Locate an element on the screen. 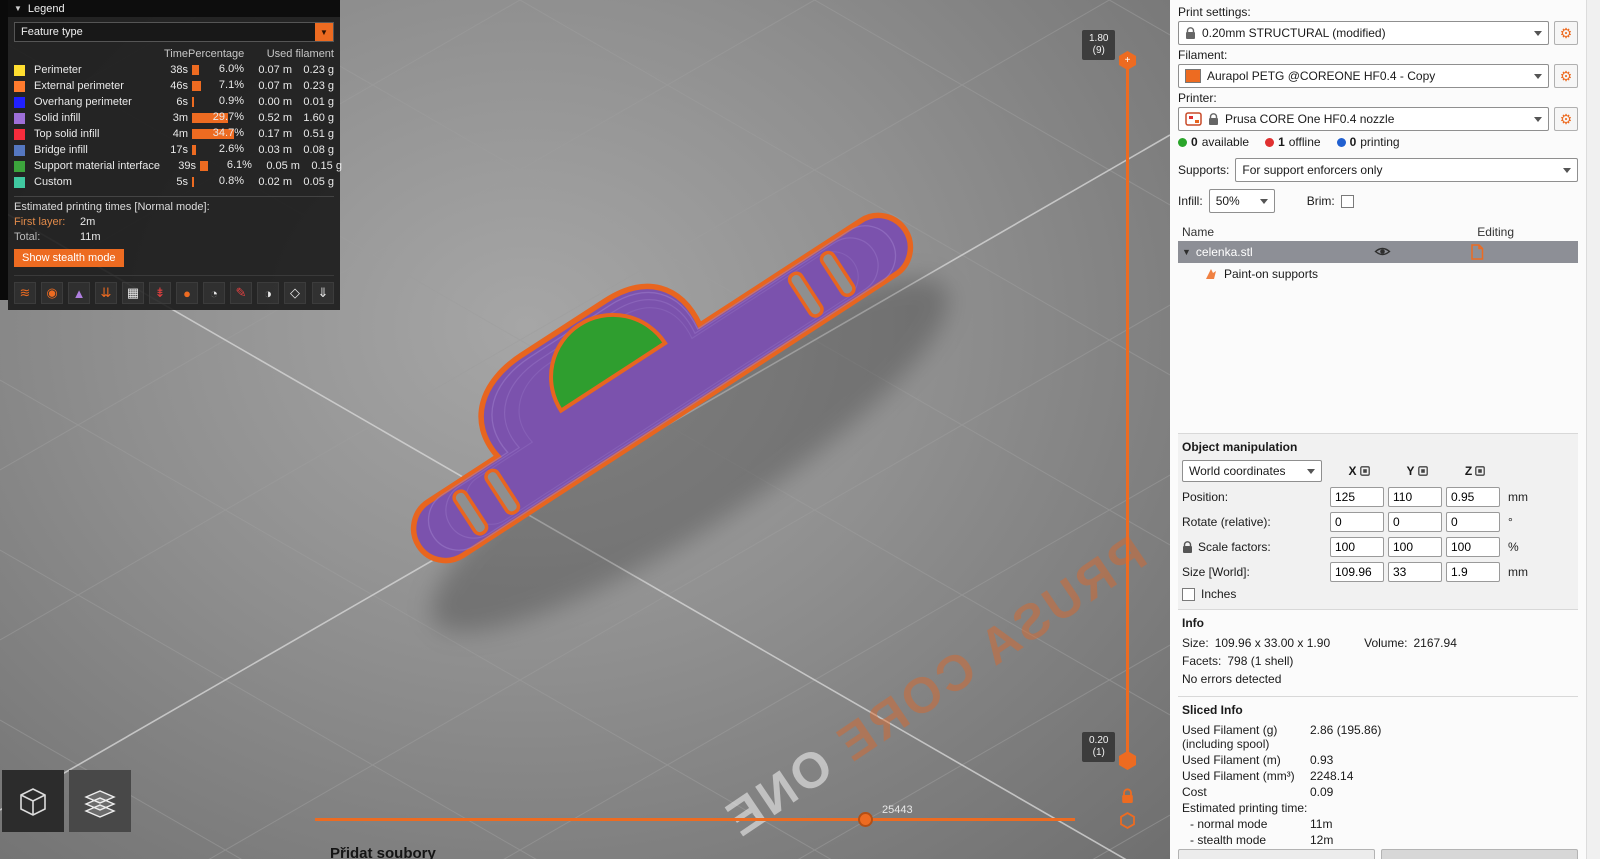 This screenshot has height=859, width=1600. info-volume-label: Volume: is located at coordinates (1386, 643).